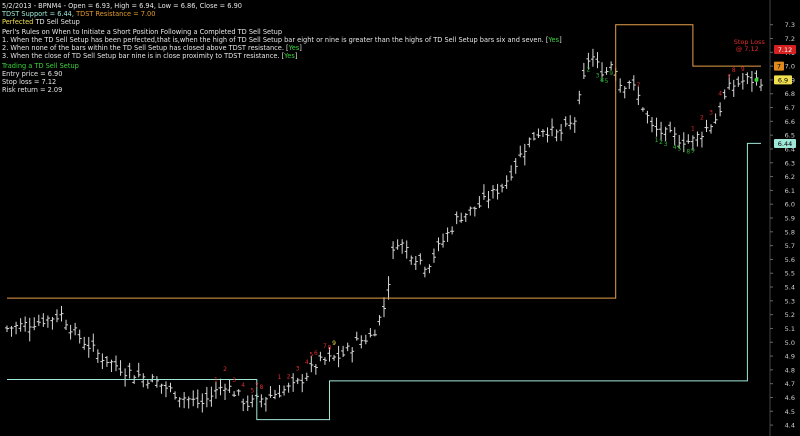 Image resolution: width=800 pixels, height=436 pixels. I want to click on y-tick-label: 6.7, so click(790, 108).